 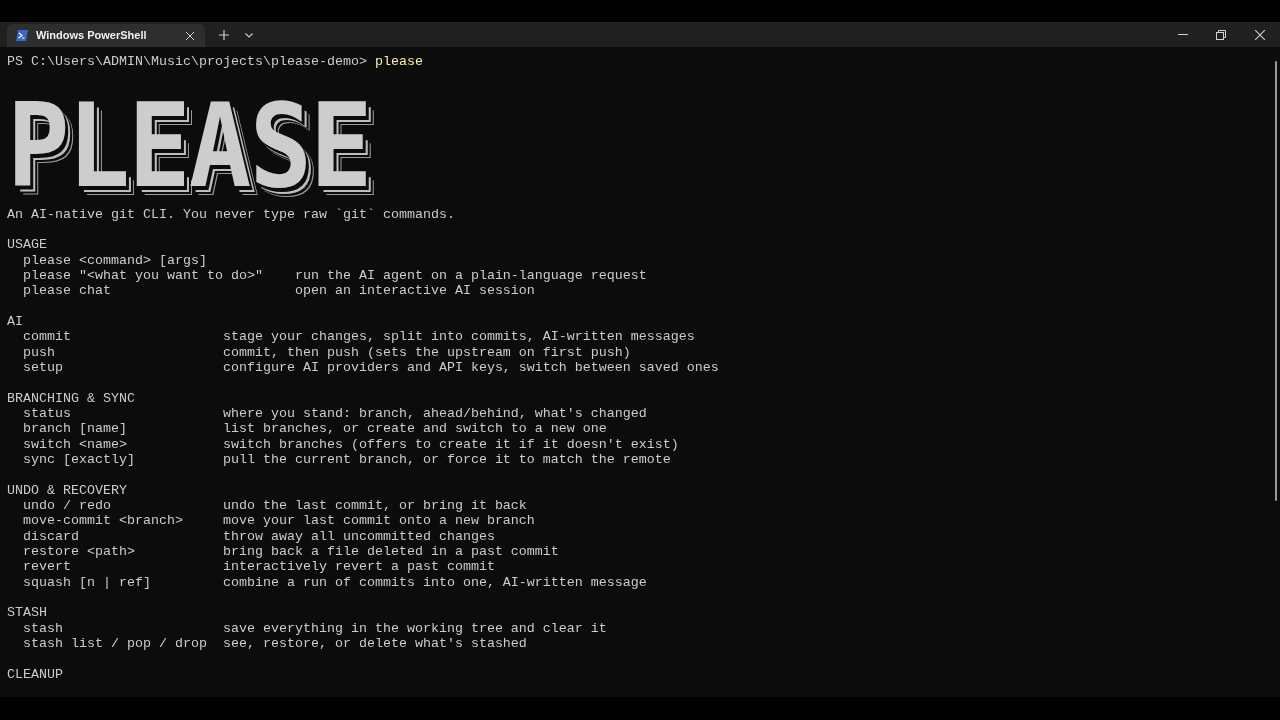 I want to click on command-name: discard, so click(x=51, y=536).